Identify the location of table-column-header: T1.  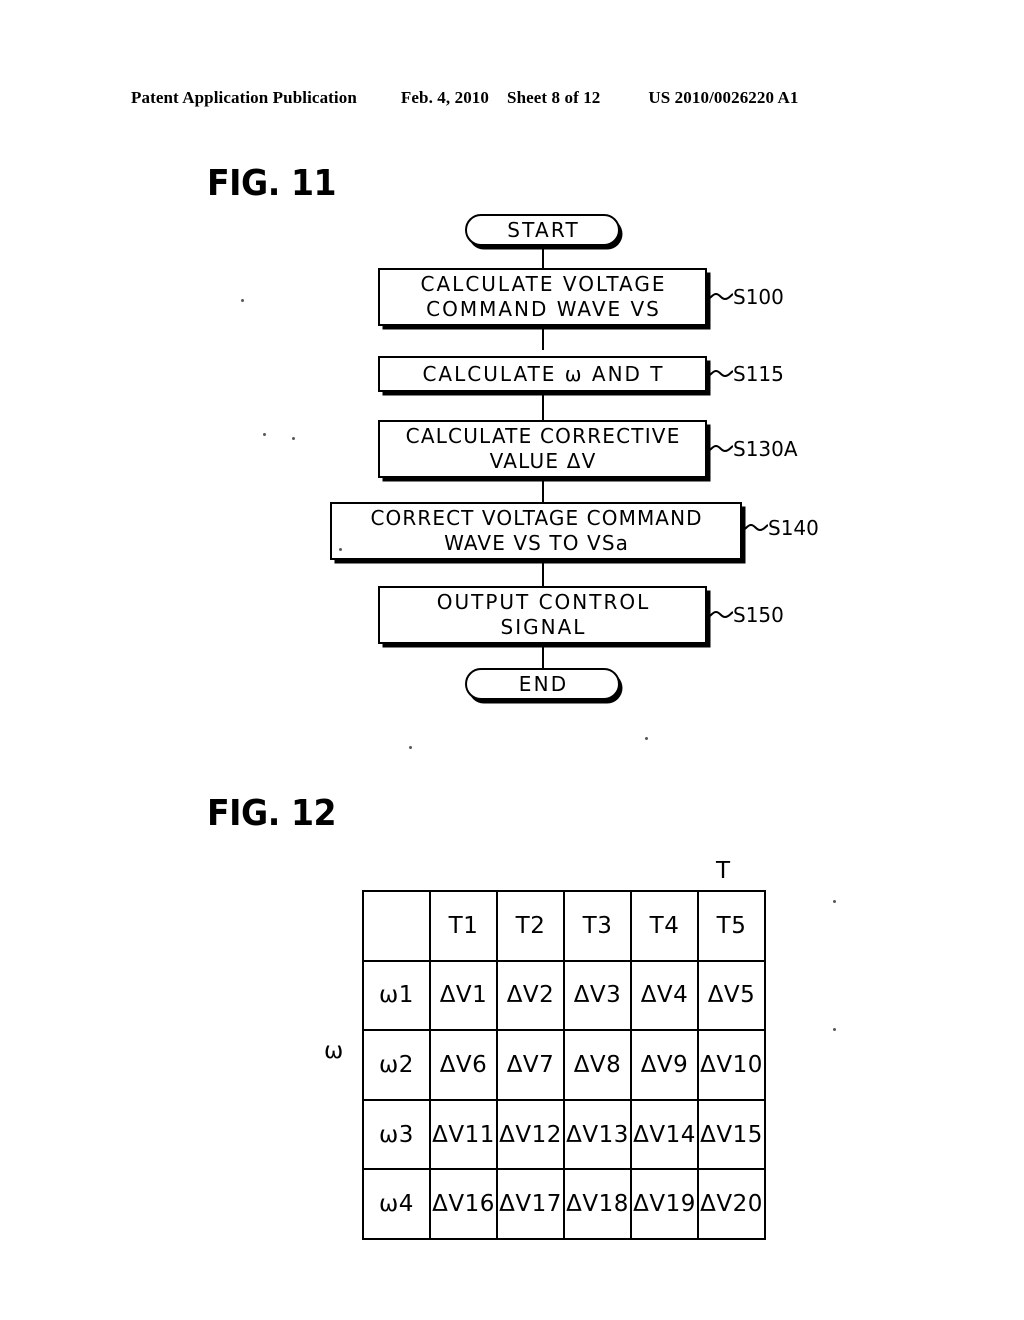
(463, 926).